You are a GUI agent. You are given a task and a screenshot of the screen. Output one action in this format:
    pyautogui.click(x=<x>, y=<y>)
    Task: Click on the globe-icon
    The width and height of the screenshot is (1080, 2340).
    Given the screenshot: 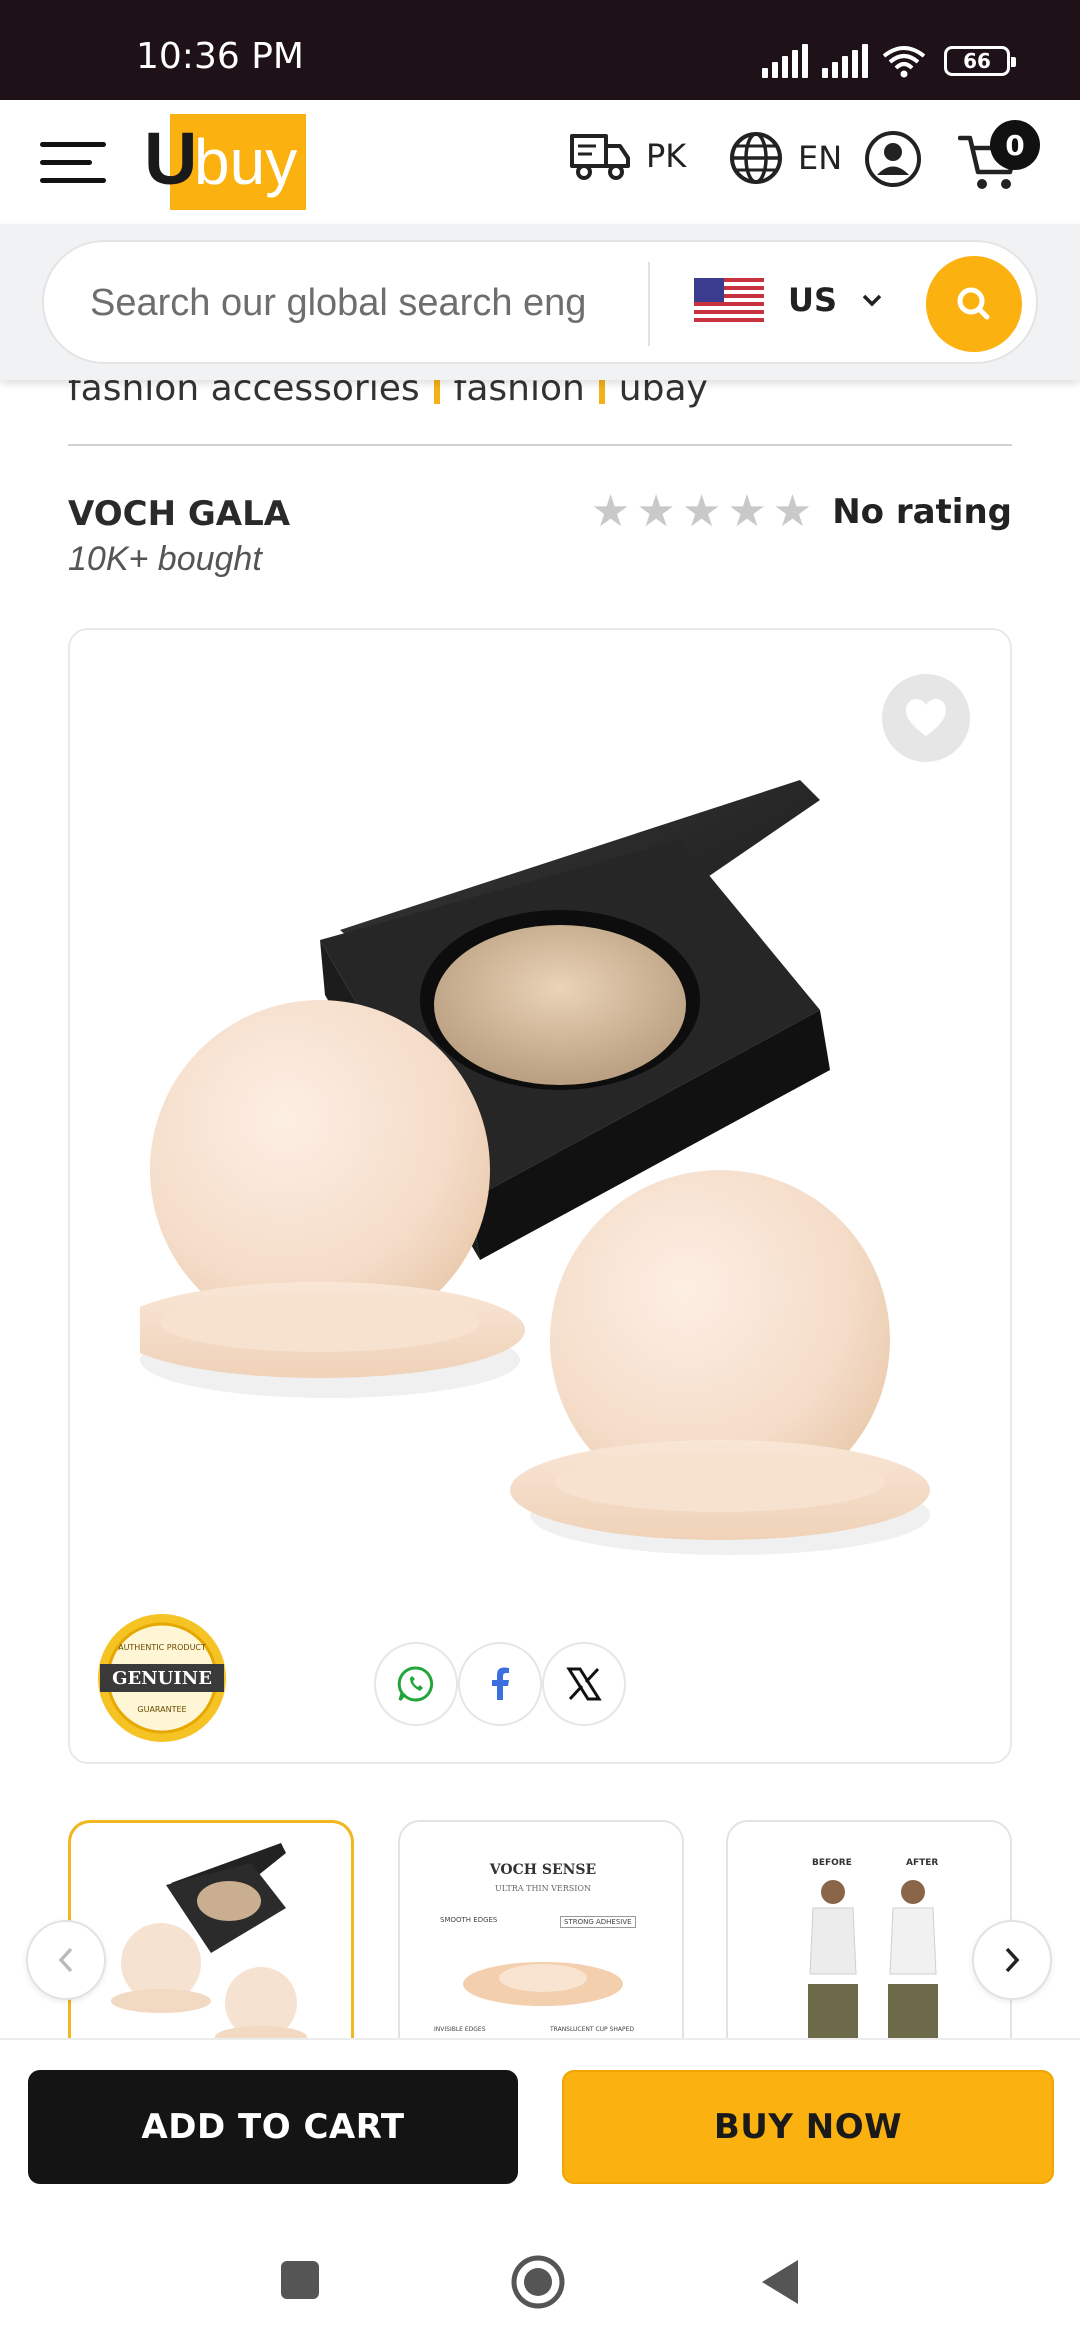 What is the action you would take?
    pyautogui.click(x=756, y=158)
    